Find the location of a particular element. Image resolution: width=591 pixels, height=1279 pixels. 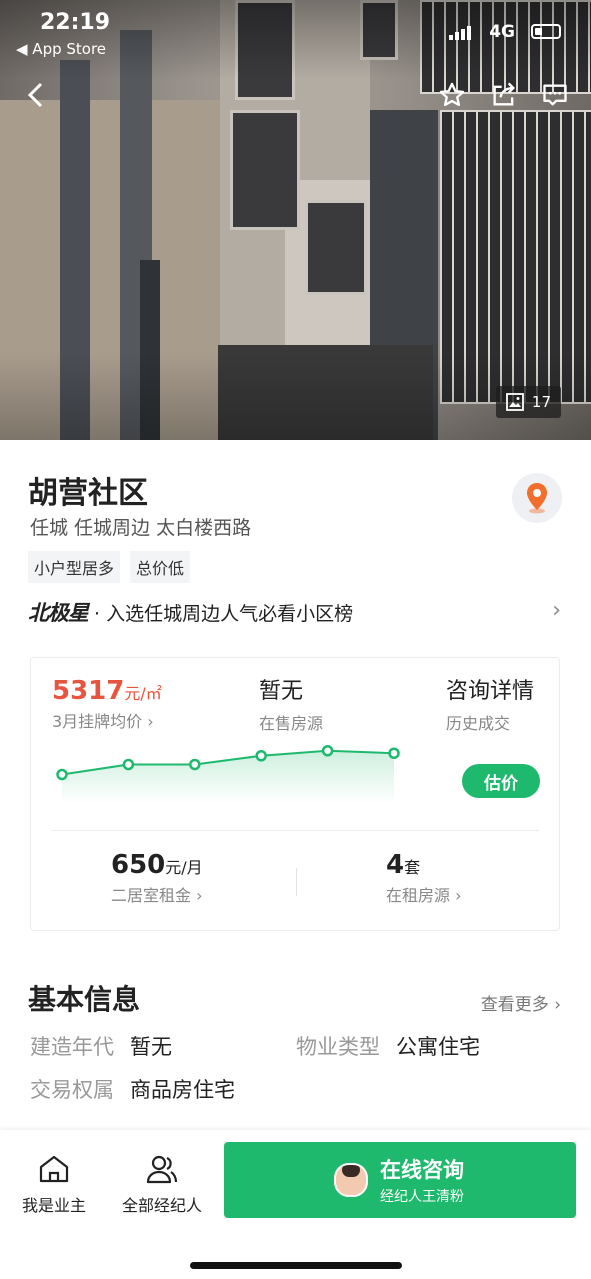

network-label: 4G is located at coordinates (502, 32).